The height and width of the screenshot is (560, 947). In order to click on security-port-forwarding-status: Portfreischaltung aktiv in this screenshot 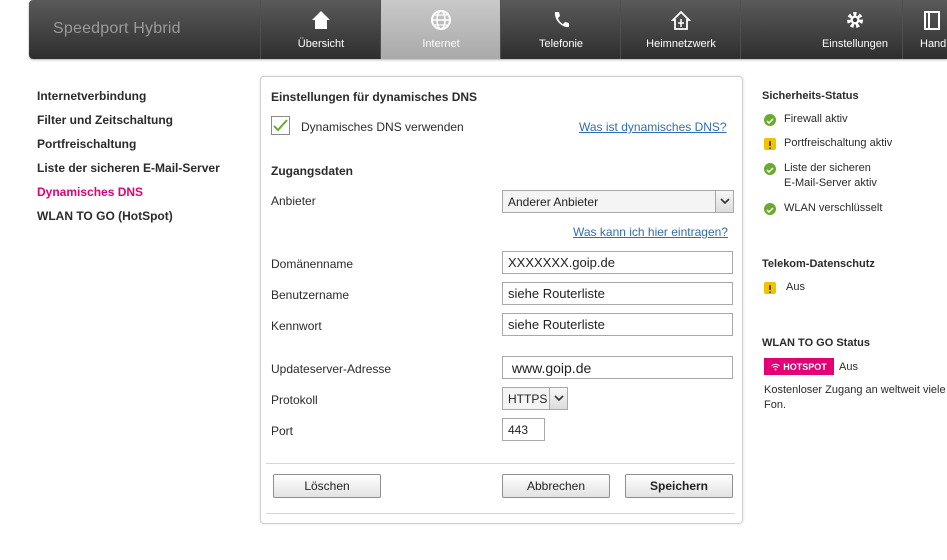, I will do `click(838, 143)`.